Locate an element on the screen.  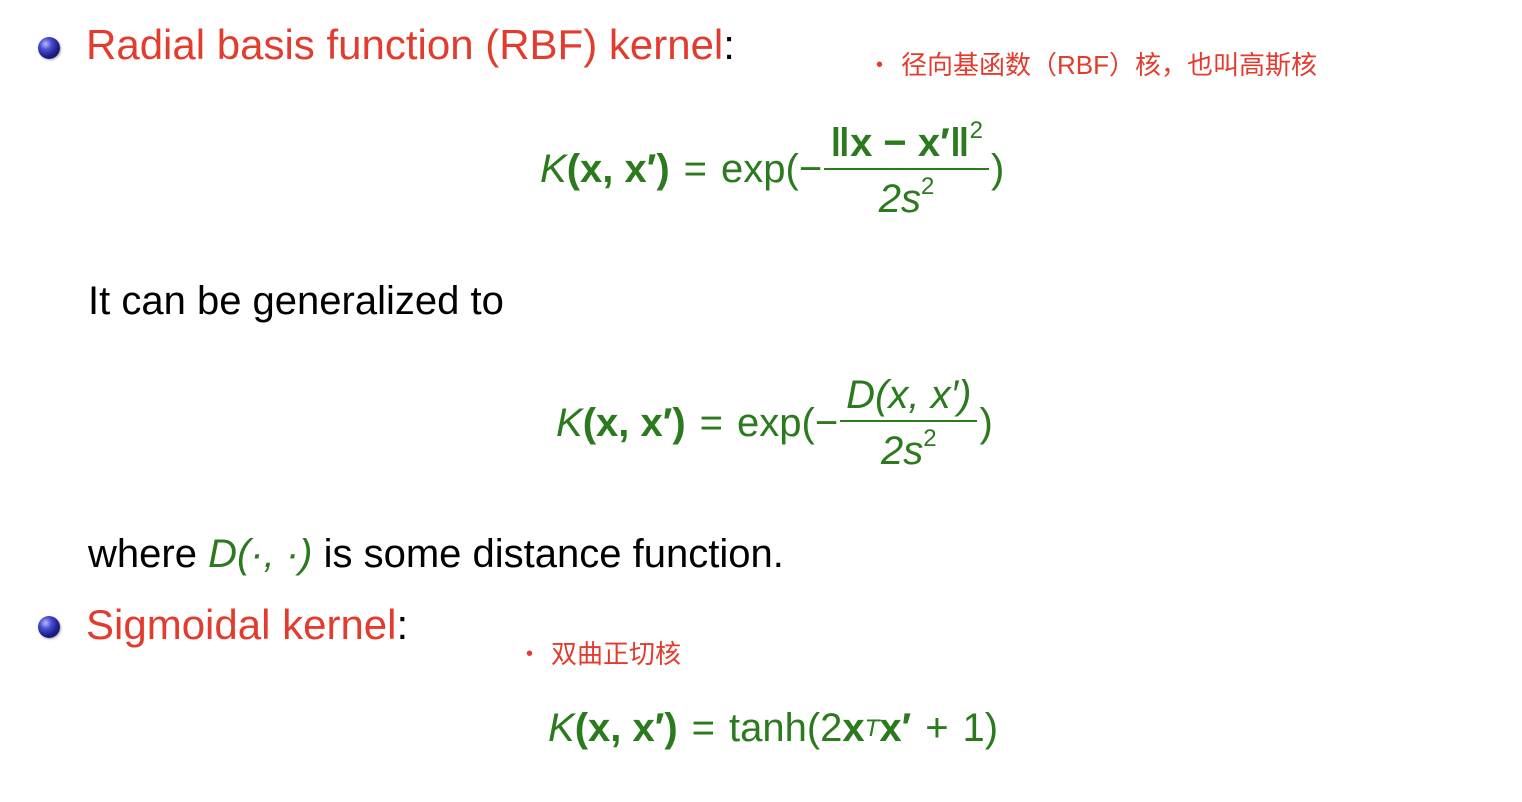
rbf-heading: Radial basis function (RBF) kernel: is located at coordinates (410, 45).